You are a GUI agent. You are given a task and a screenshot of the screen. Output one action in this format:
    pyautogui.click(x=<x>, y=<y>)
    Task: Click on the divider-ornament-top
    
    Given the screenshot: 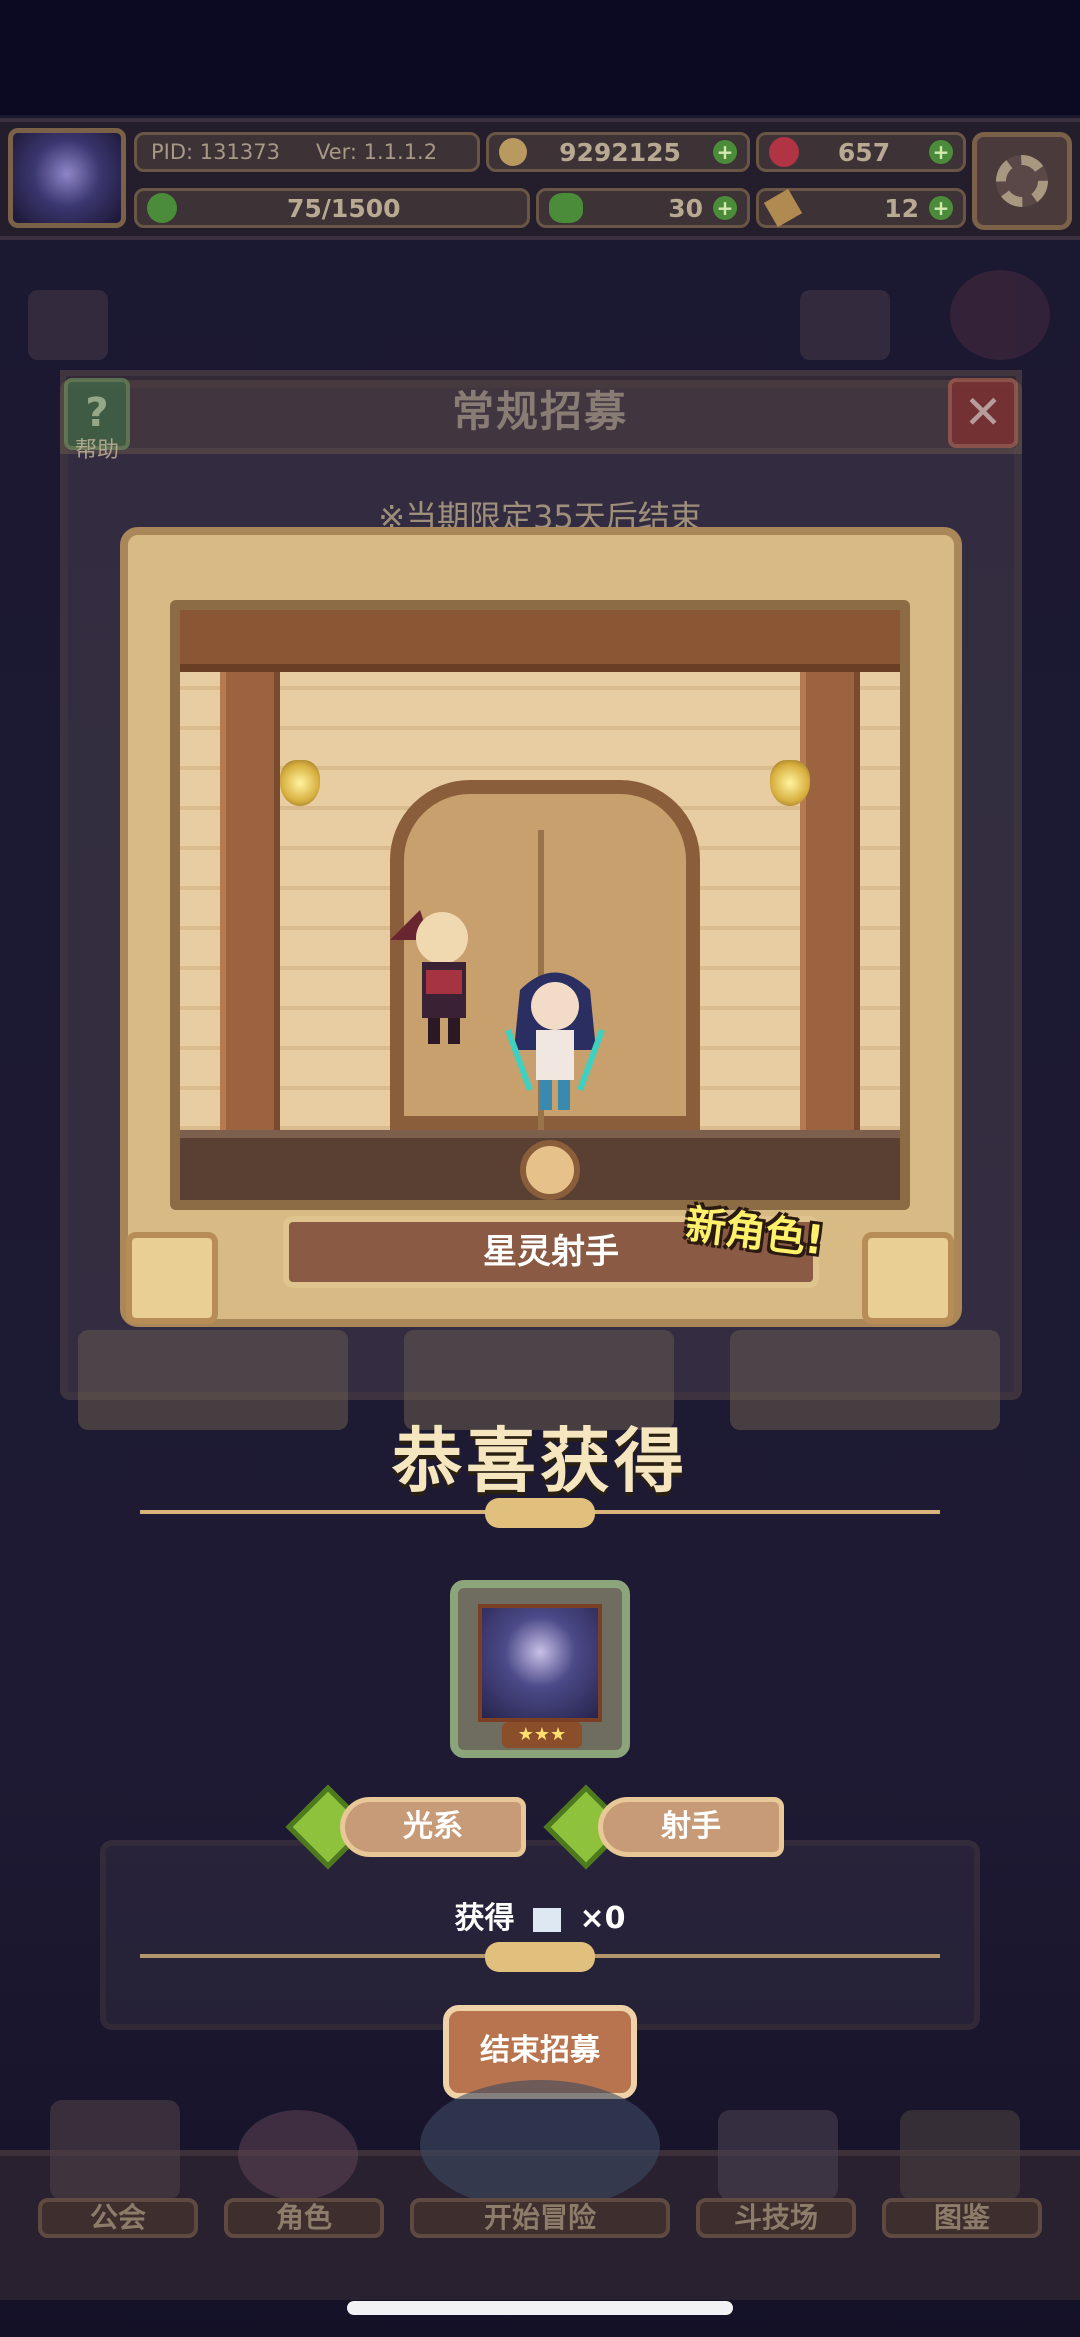 What is the action you would take?
    pyautogui.click(x=540, y=1513)
    